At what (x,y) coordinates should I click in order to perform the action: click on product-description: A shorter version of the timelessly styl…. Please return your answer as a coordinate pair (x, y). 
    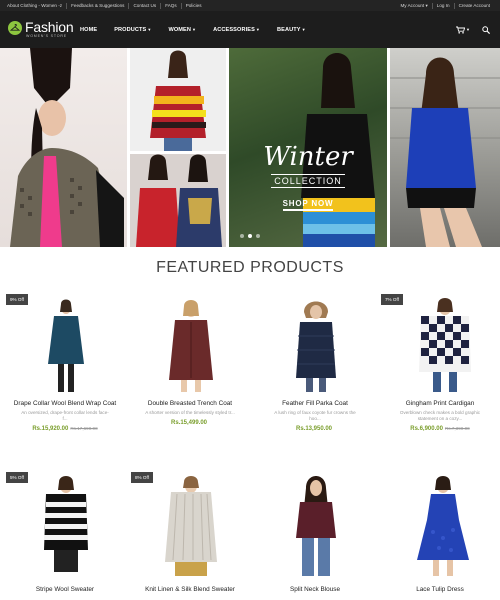
    Looking at the image, I should click on (190, 412).